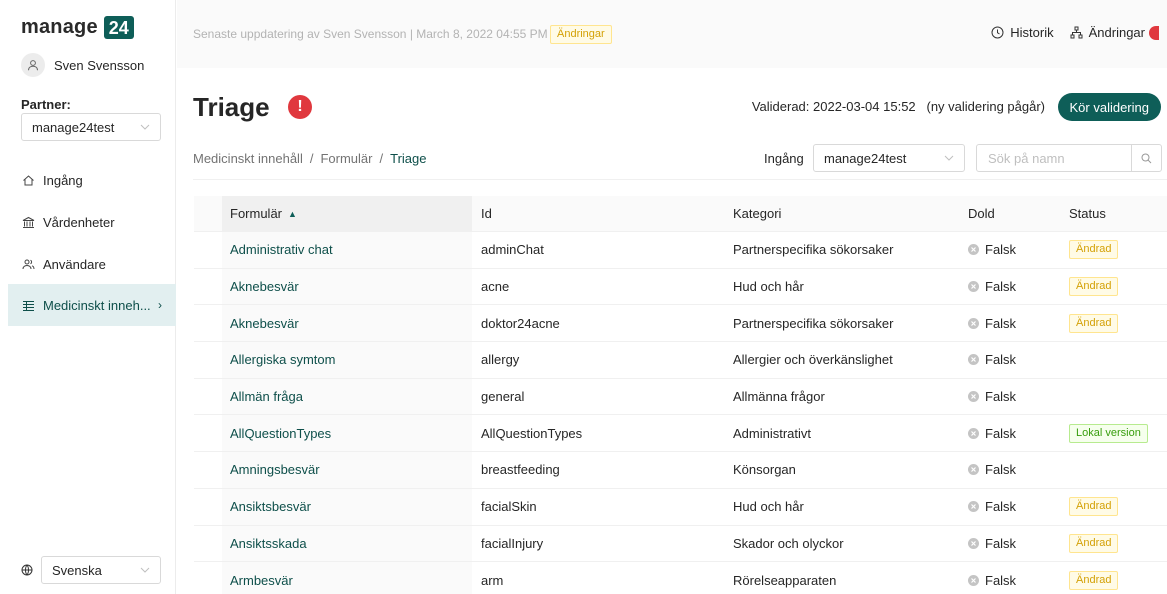 The width and height of the screenshot is (1167, 594). Describe the element at coordinates (92, 180) in the screenshot. I see `nav-item-ingang: Ingång` at that location.